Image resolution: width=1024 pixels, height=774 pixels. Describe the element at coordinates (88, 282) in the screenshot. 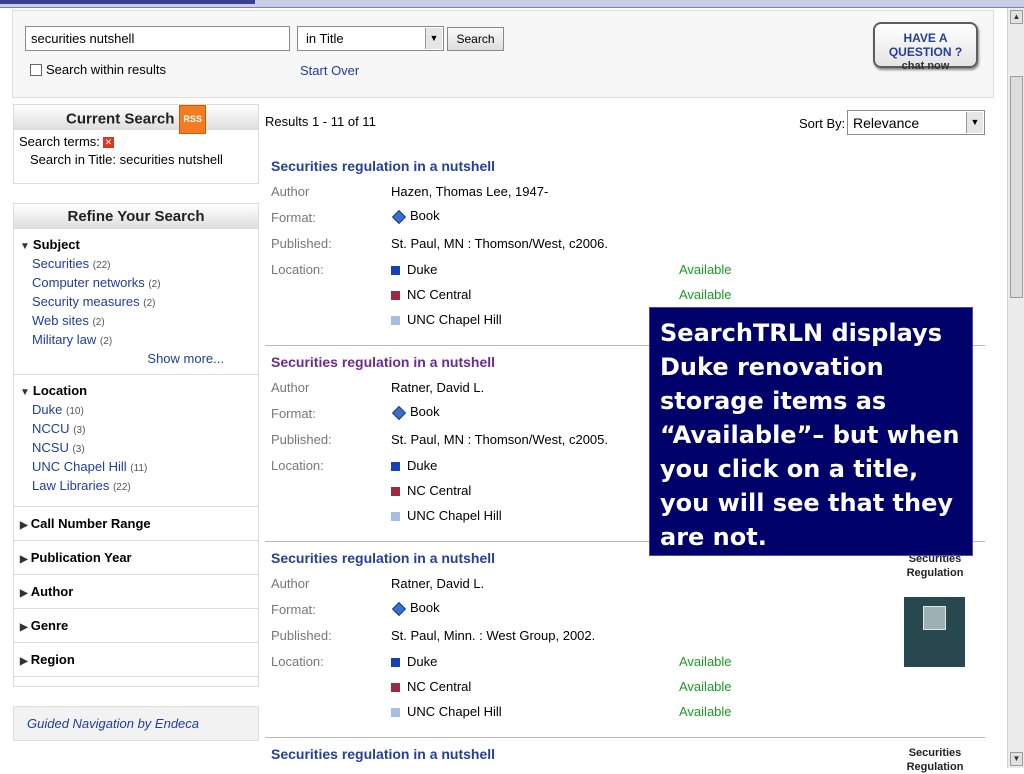

I see `facet-item-label: Computer networks` at that location.